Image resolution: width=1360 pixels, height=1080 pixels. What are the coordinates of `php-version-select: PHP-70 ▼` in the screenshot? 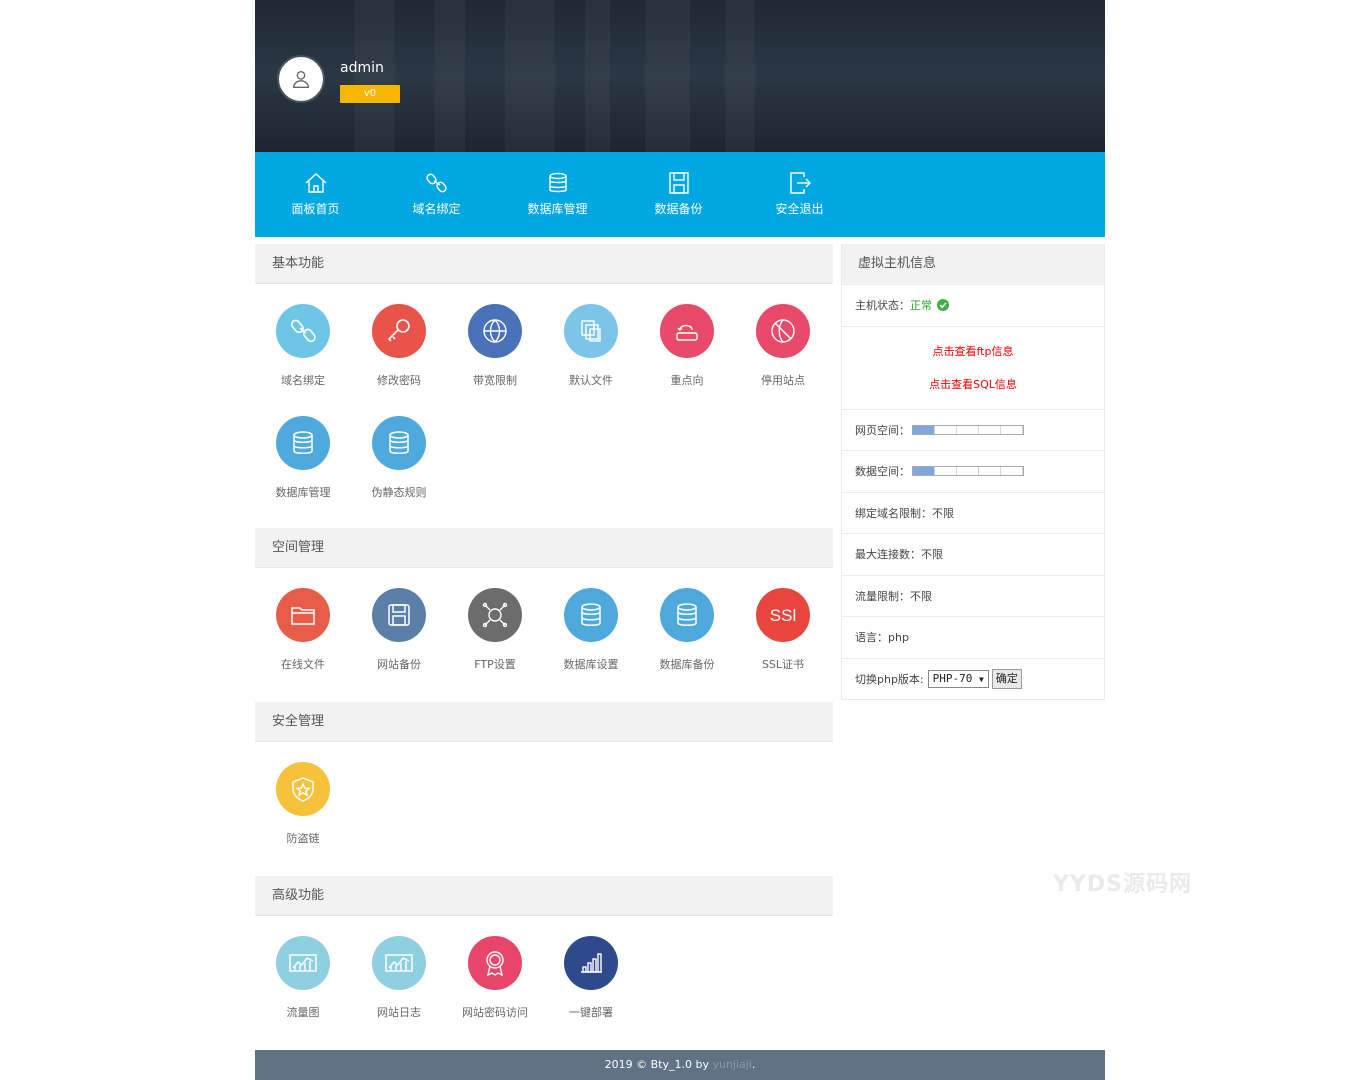 It's located at (958, 678).